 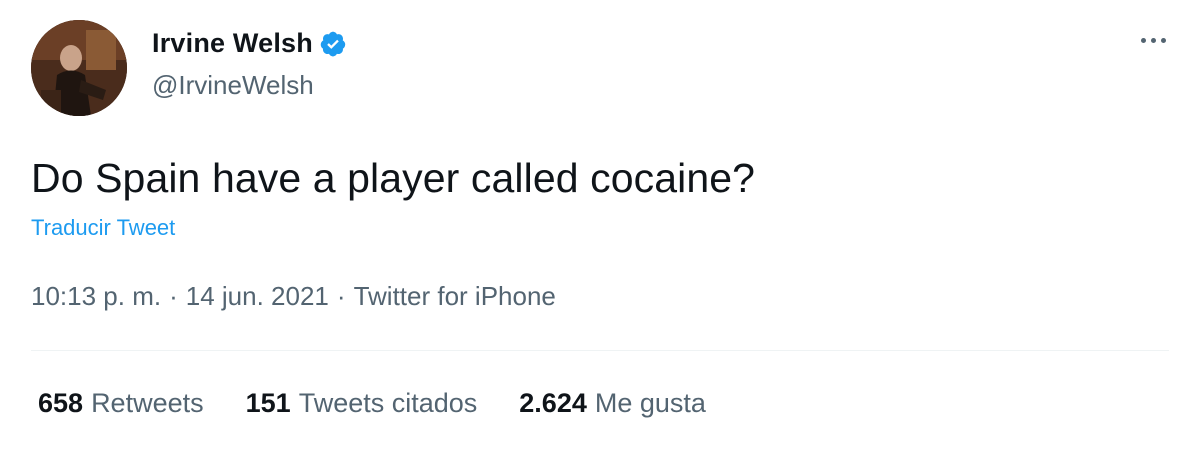 What do you see at coordinates (61, 403) in the screenshot?
I see `stat-count: 658` at bounding box center [61, 403].